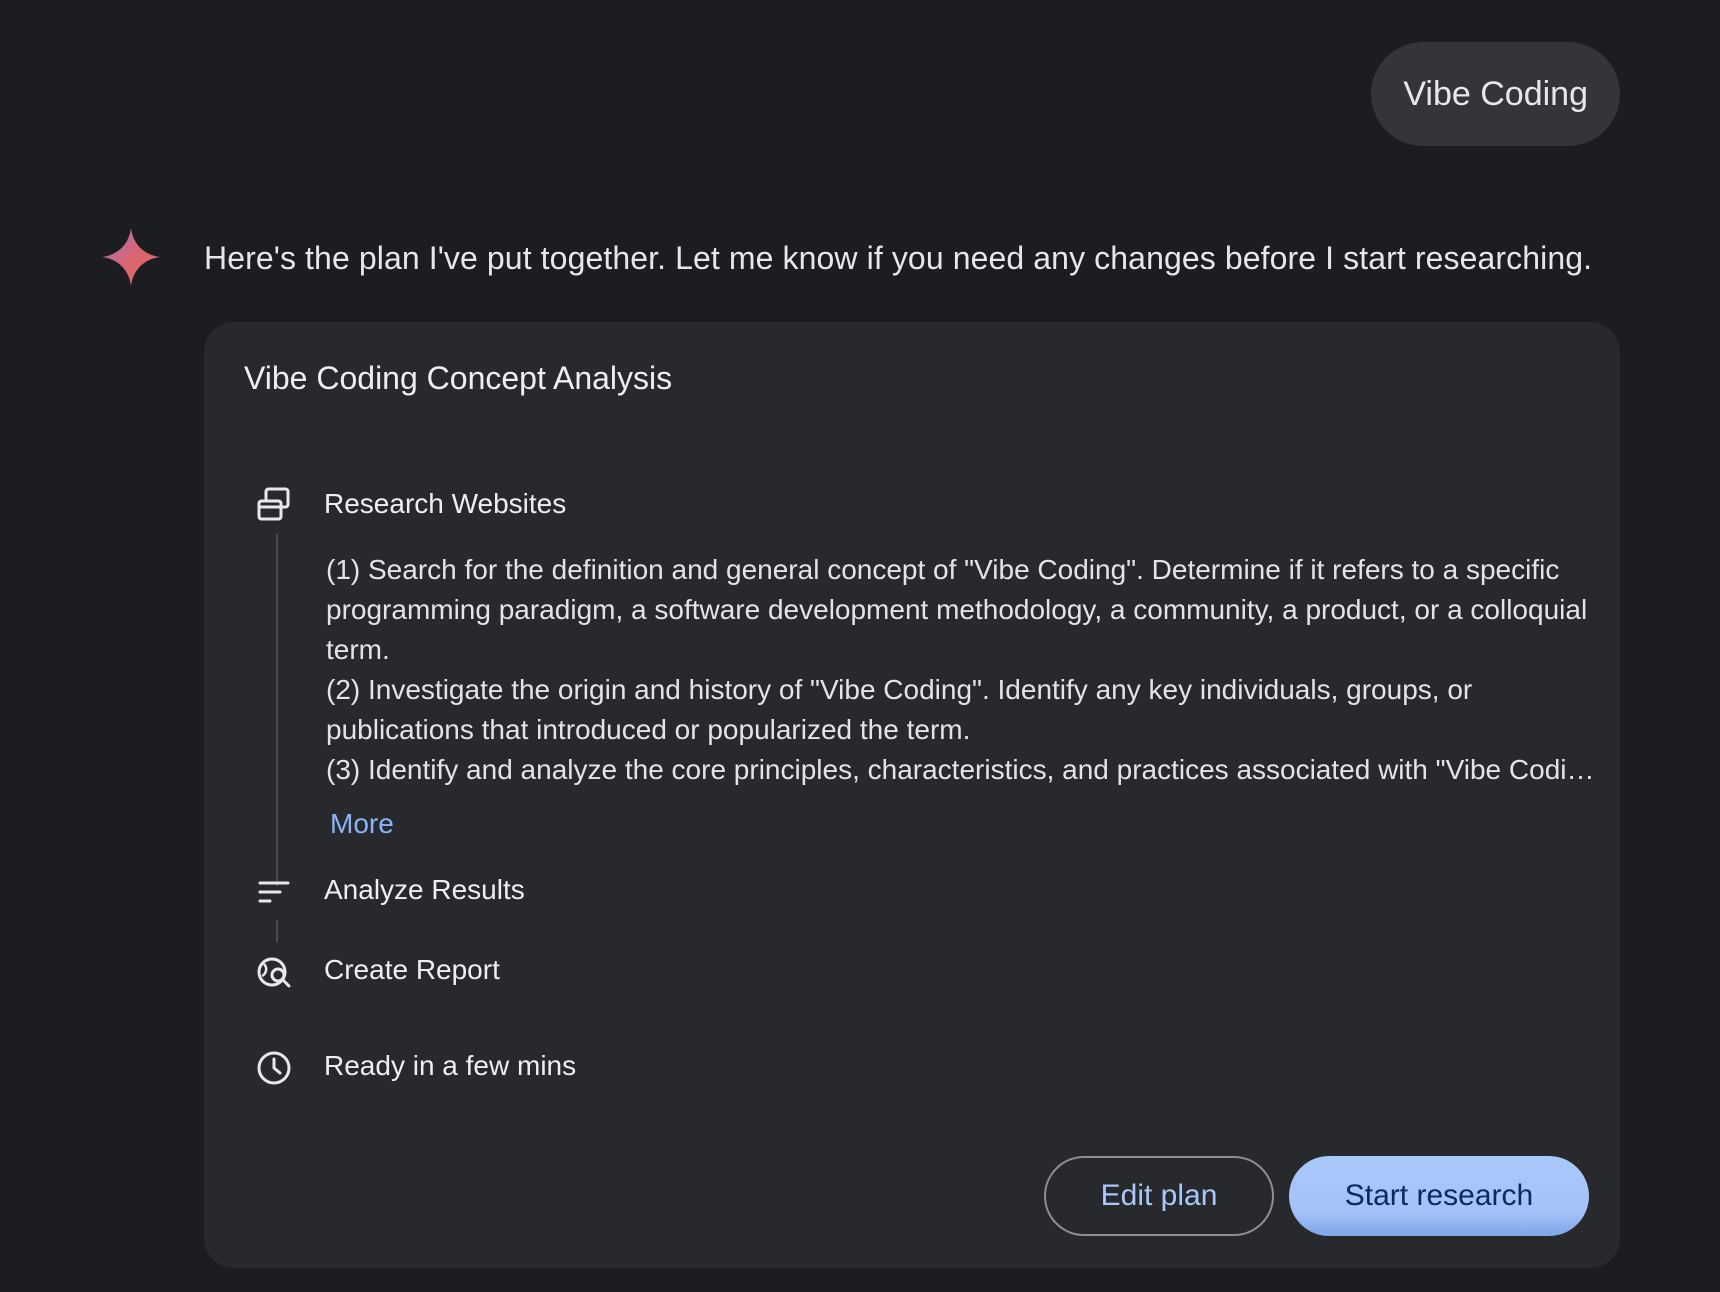 This screenshot has width=1720, height=1292. I want to click on user-message-bubble: Vibe Coding, so click(1495, 94).